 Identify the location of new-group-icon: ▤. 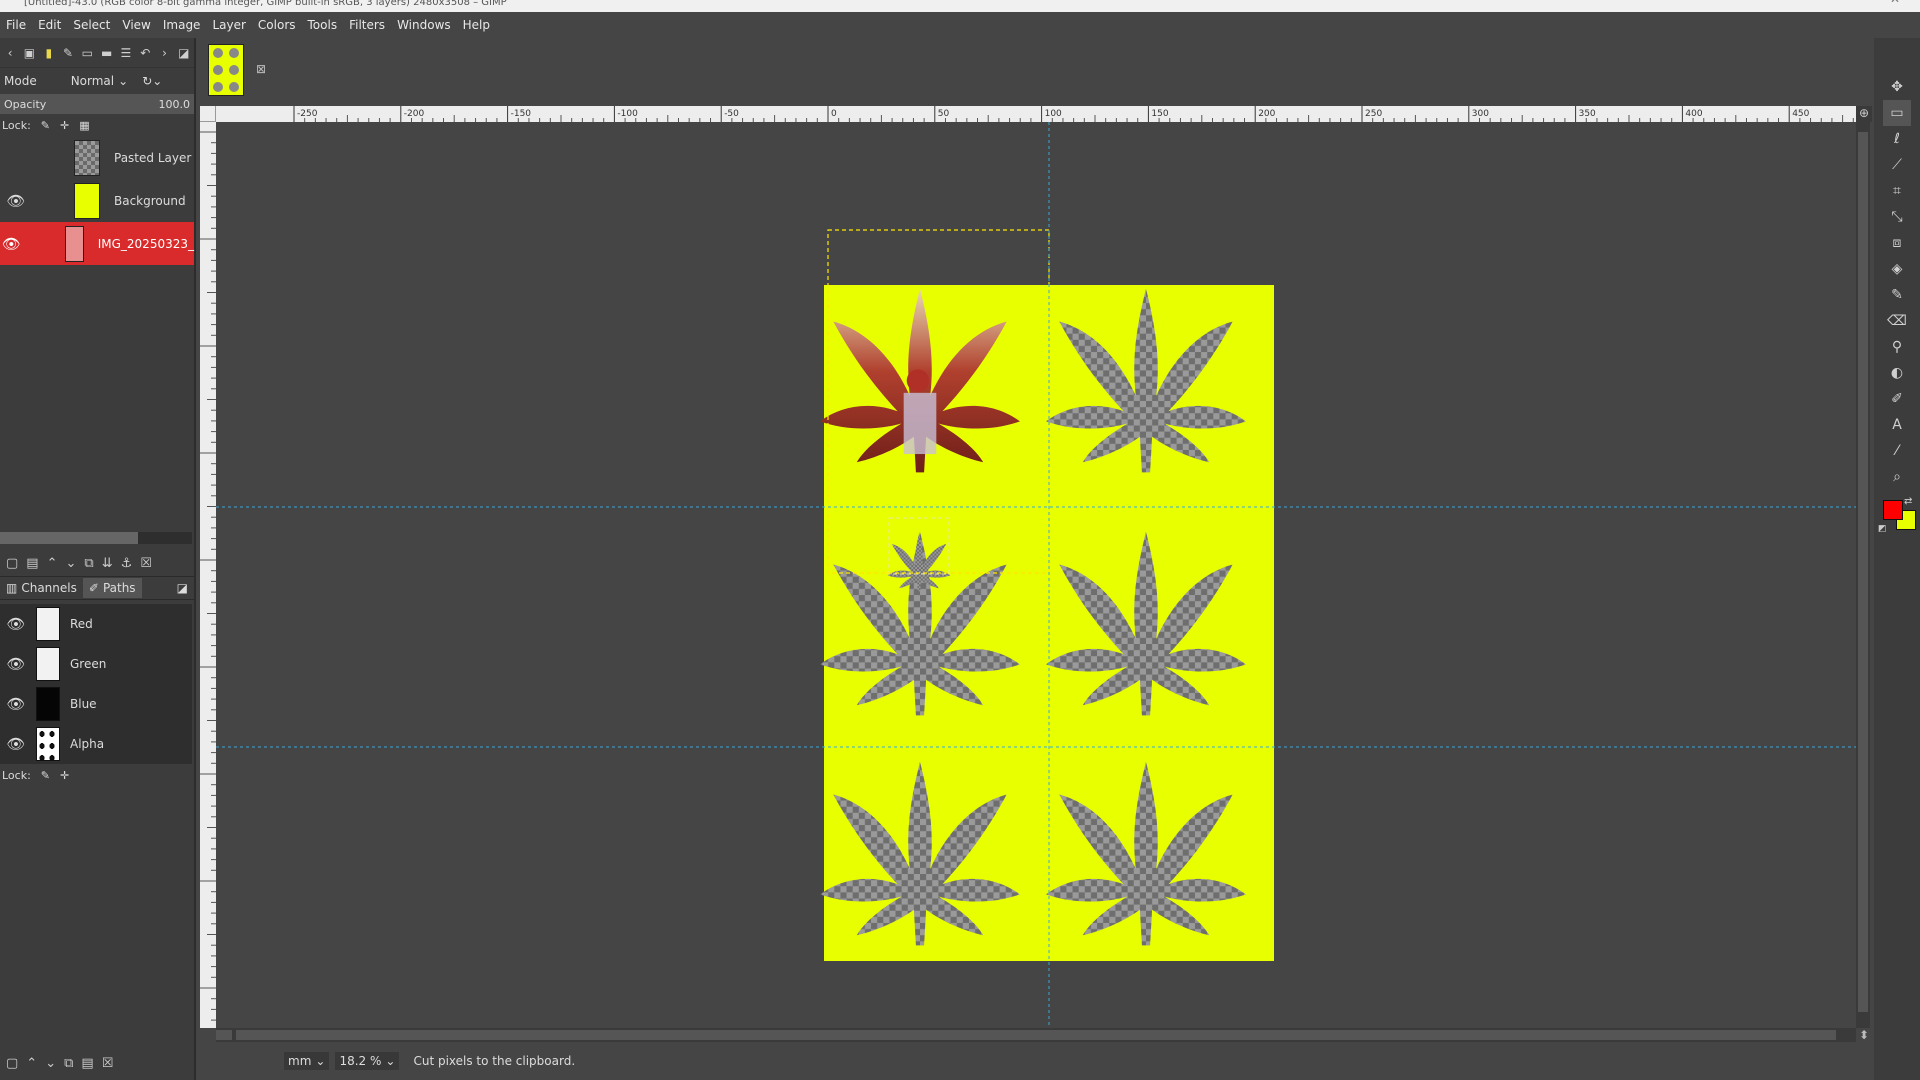
(32, 563).